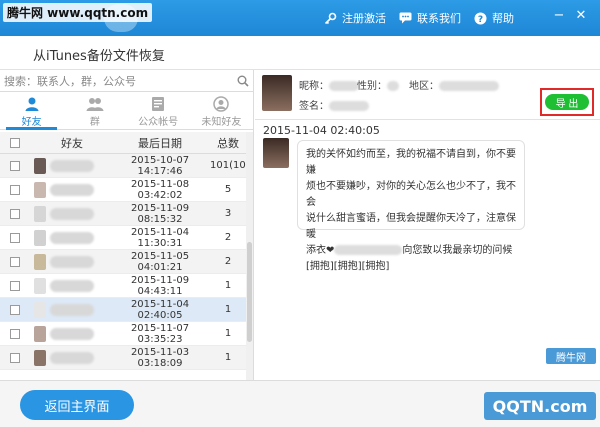 The image size is (600, 427). I want to click on row-date: 2015-11-04 11:30:31, so click(160, 237).